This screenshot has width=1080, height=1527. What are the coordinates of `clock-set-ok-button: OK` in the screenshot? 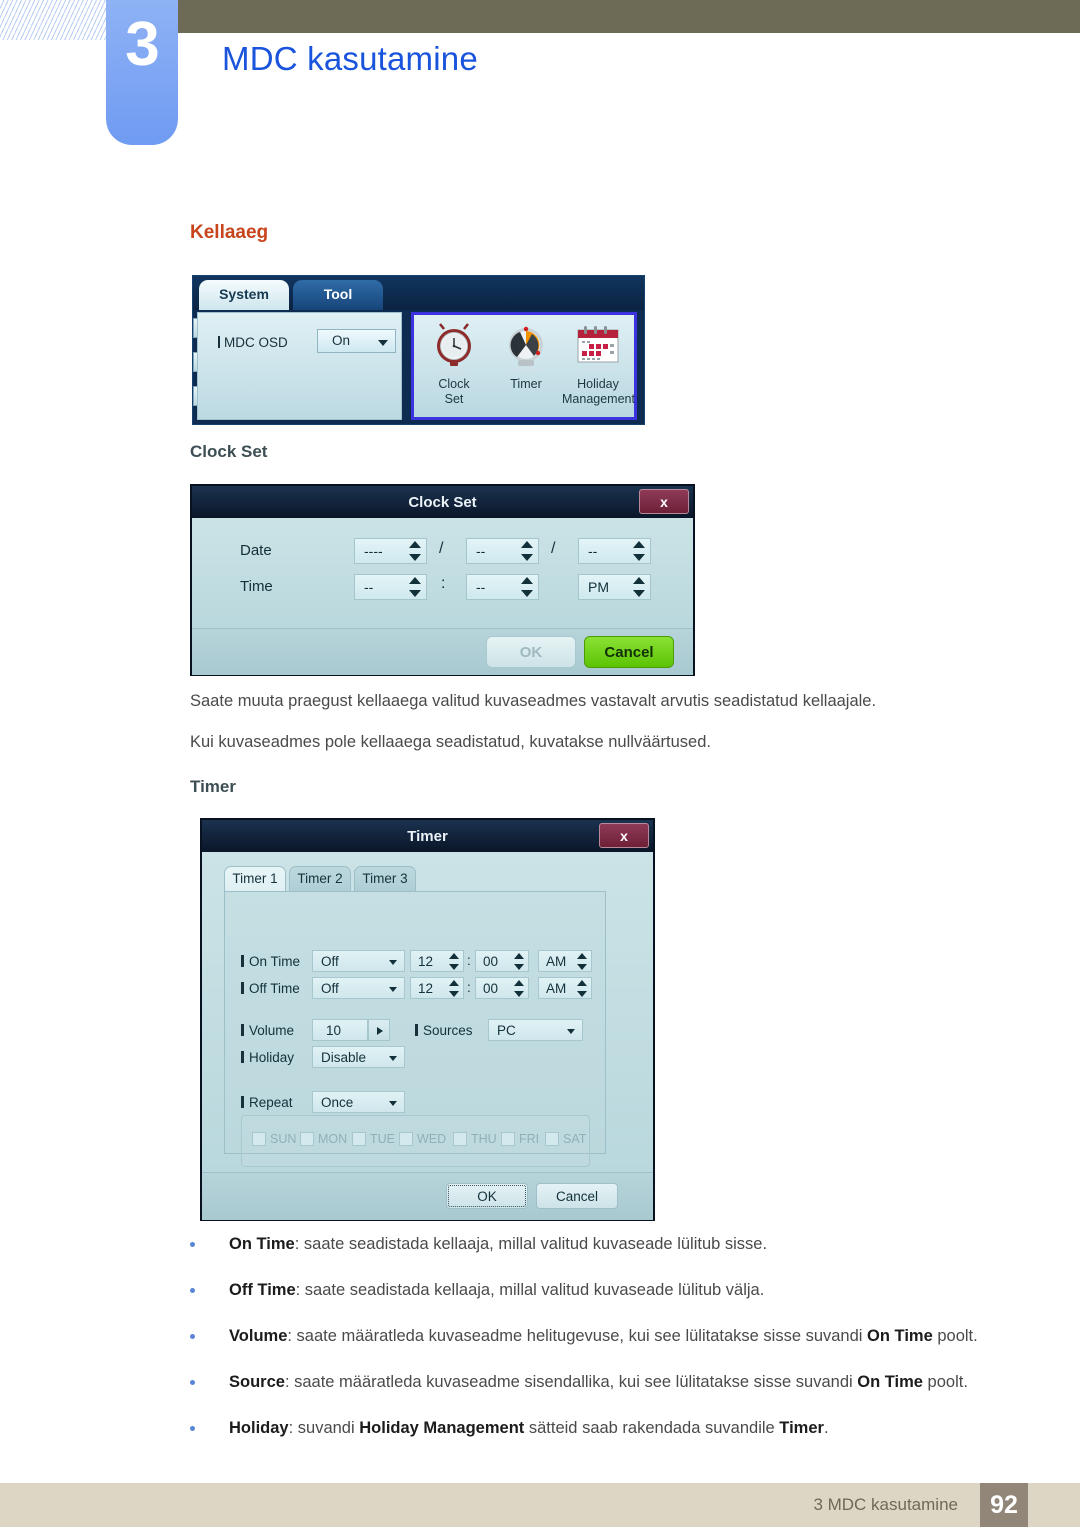 It's located at (531, 652).